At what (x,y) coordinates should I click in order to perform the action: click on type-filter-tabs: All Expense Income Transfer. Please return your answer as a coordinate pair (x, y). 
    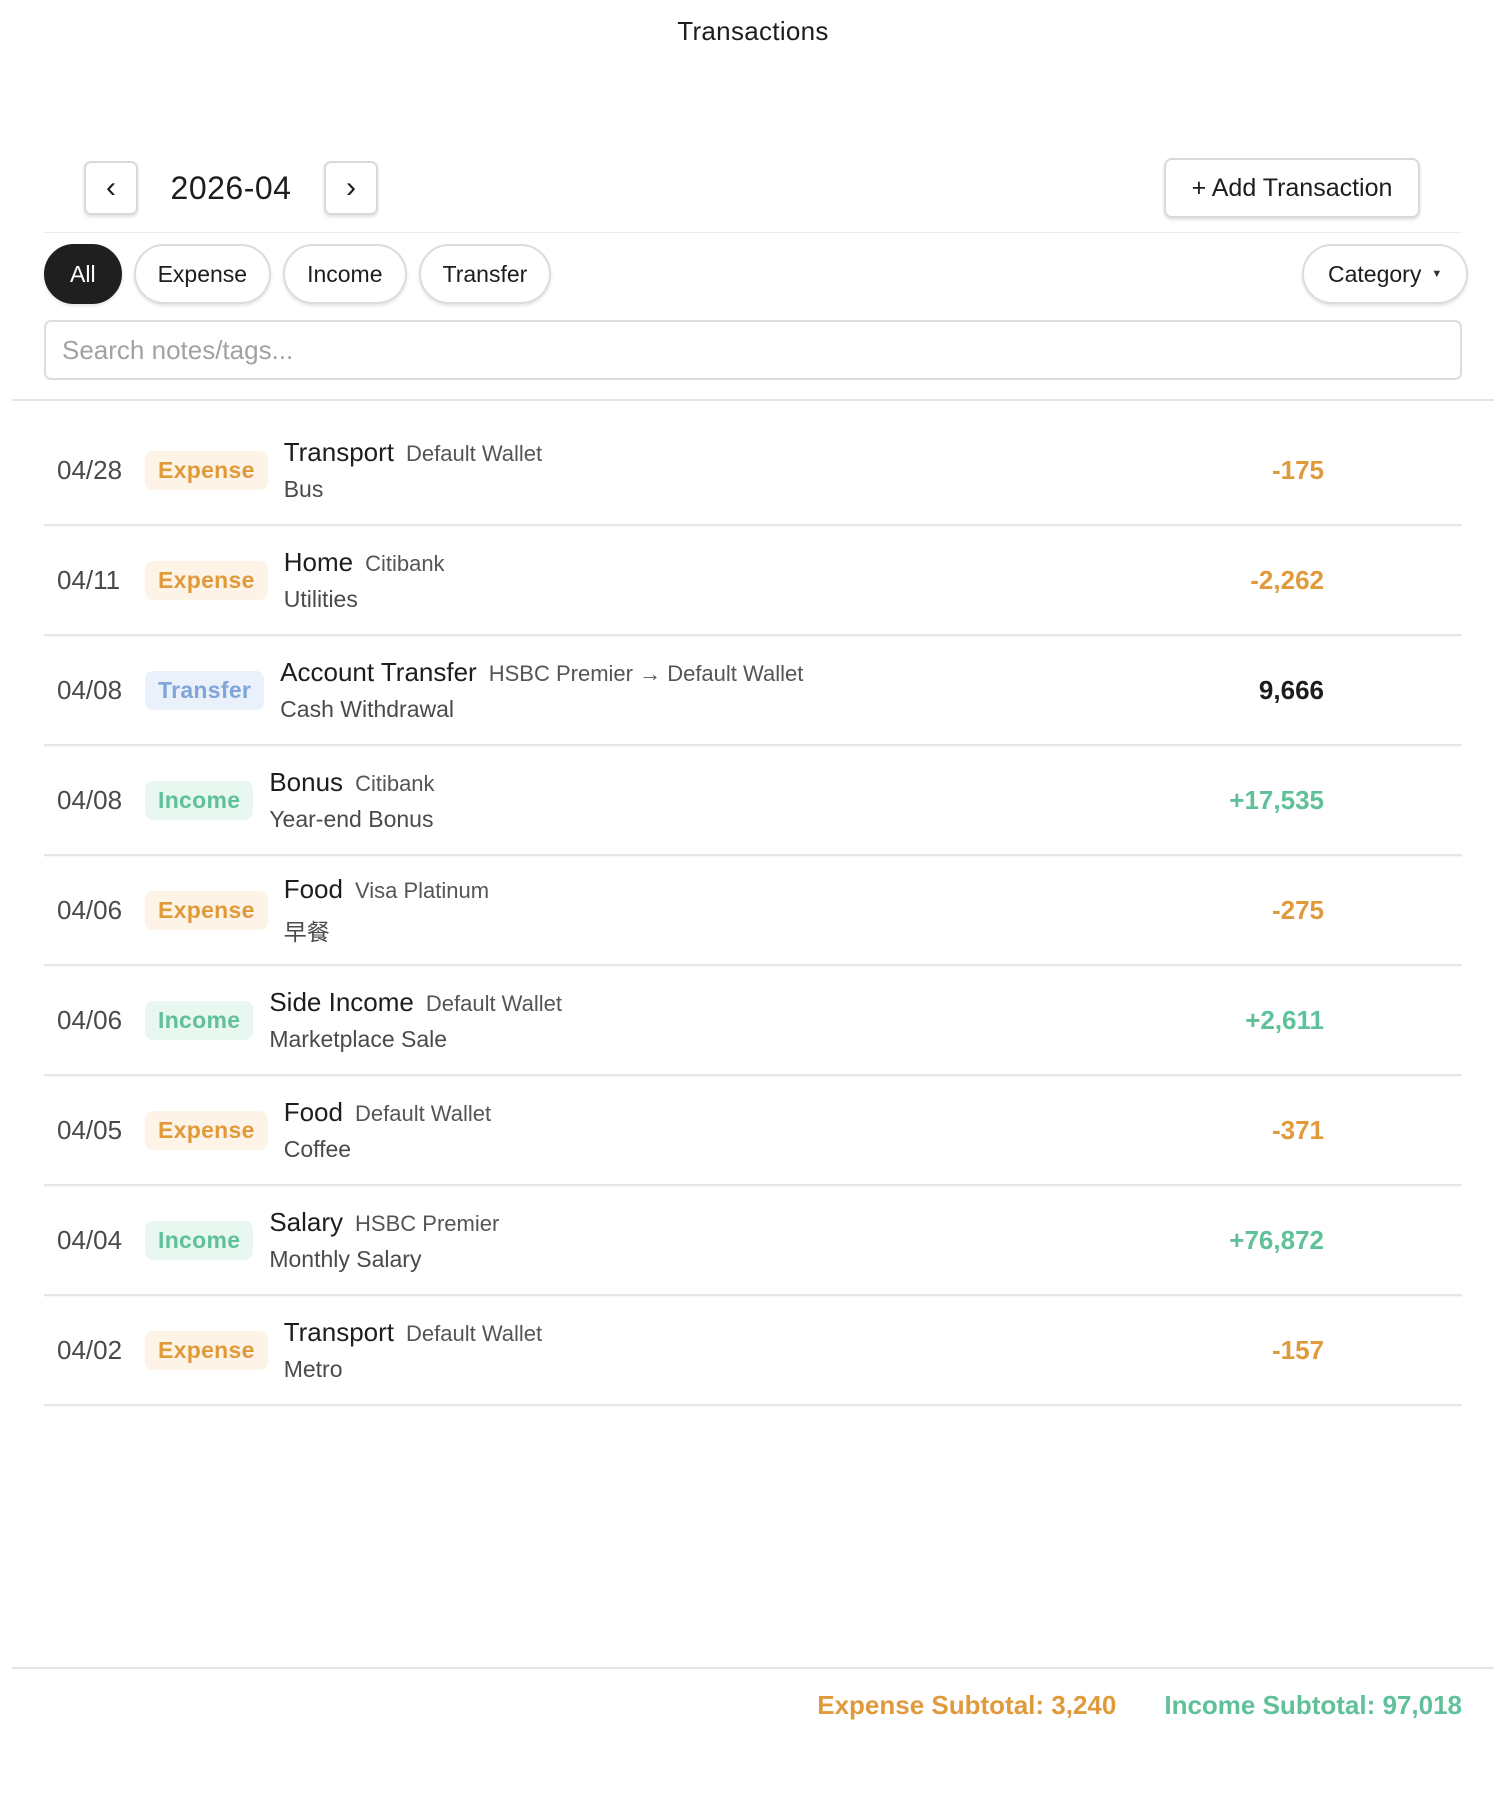
    Looking at the image, I should click on (303, 274).